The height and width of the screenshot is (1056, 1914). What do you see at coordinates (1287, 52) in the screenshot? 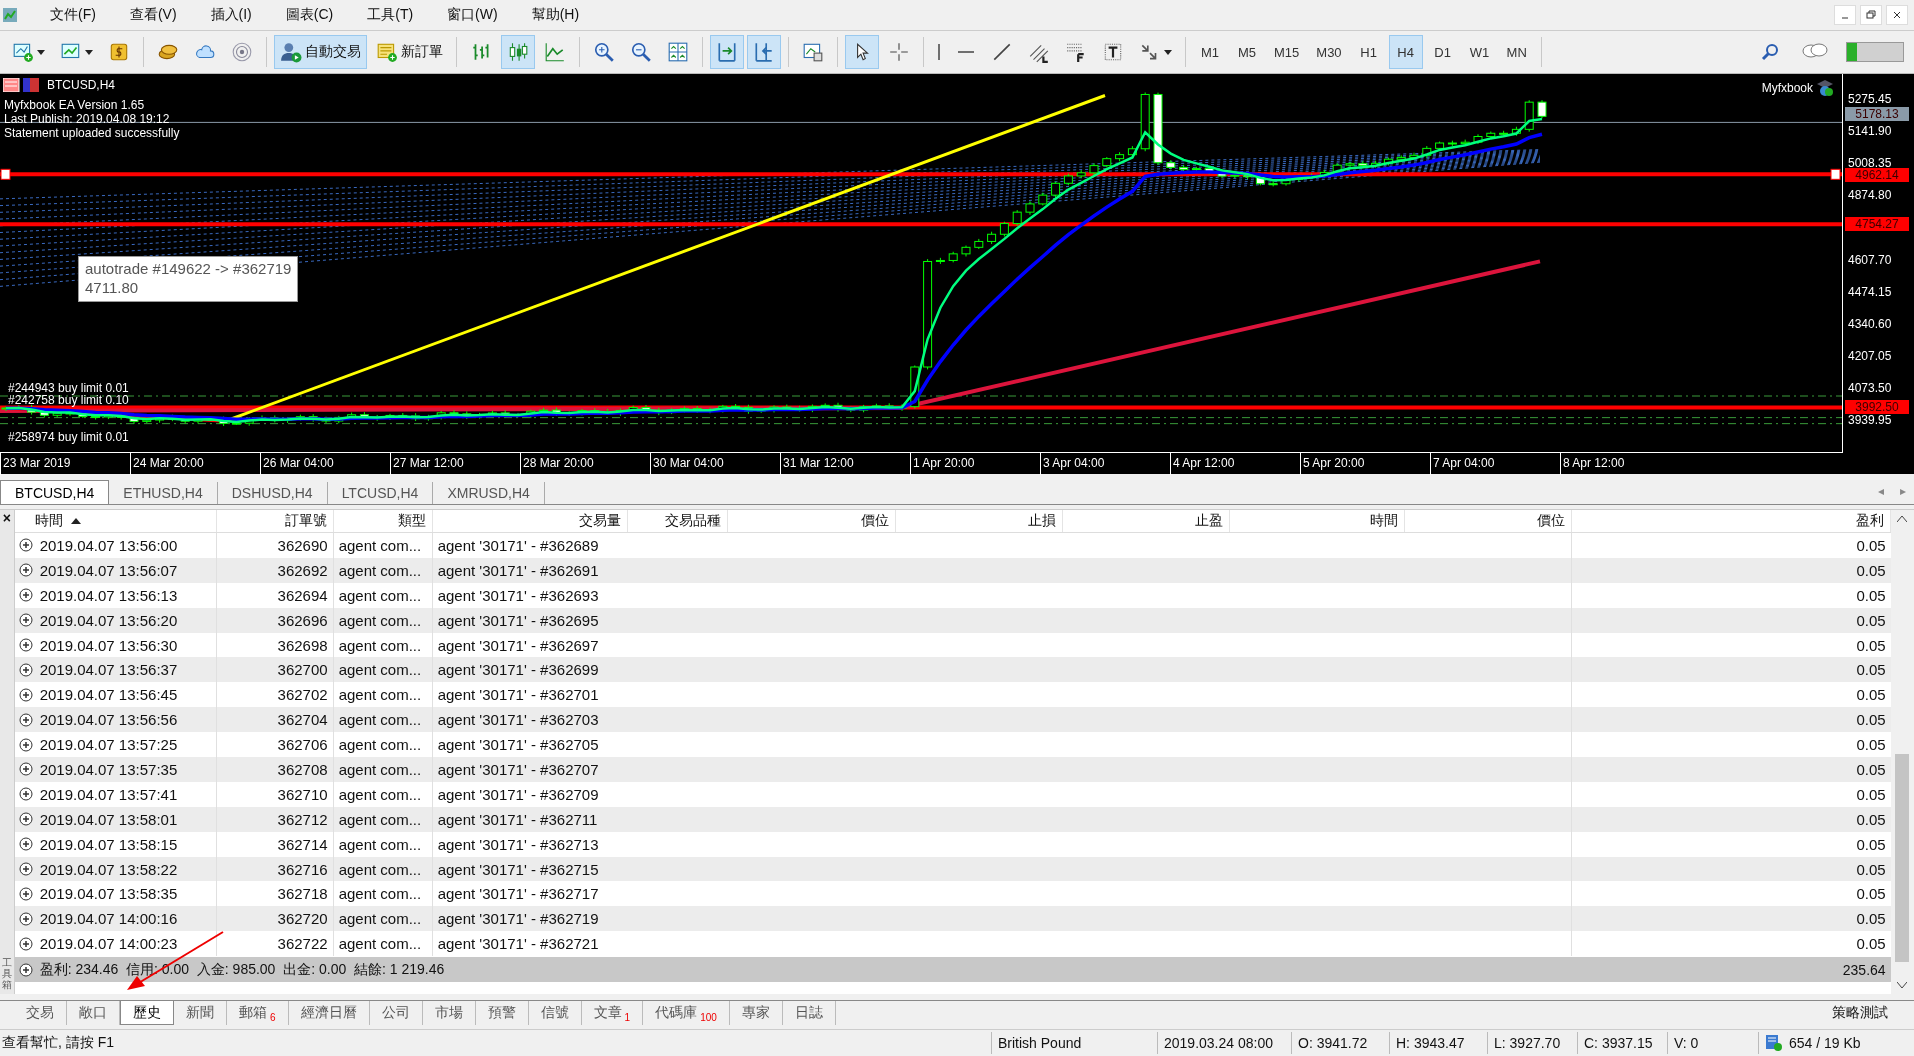
I see `timeframe-button: M15` at bounding box center [1287, 52].